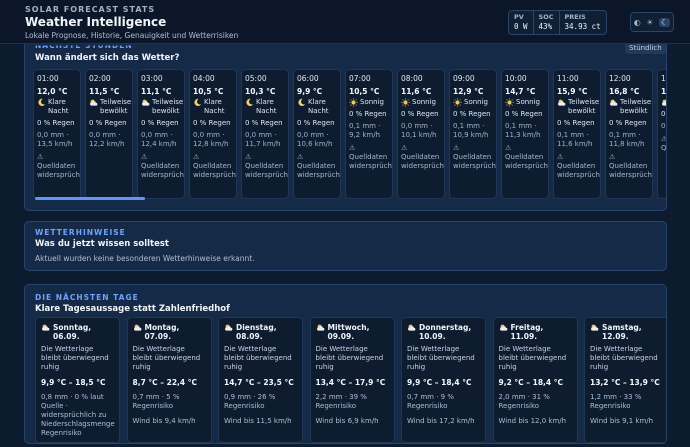 Image resolution: width=690 pixels, height=447 pixels. What do you see at coordinates (582, 26) in the screenshot?
I see `stat-value: 34.93 ct` at bounding box center [582, 26].